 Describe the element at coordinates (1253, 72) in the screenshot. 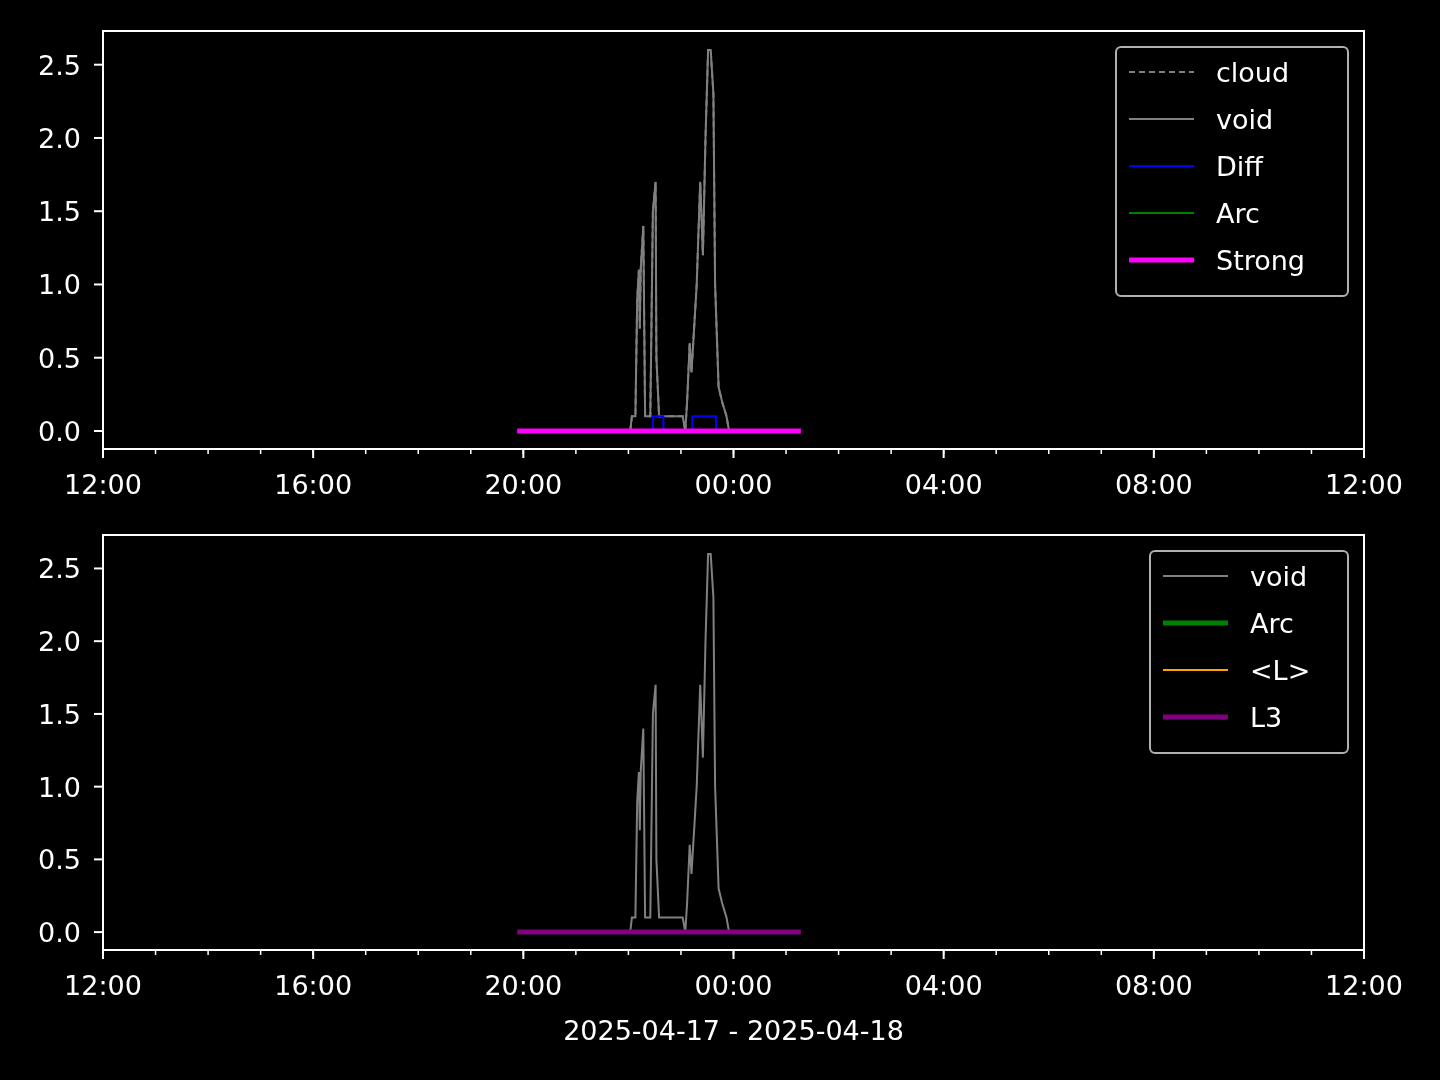

I see `legend-label: cloud` at that location.